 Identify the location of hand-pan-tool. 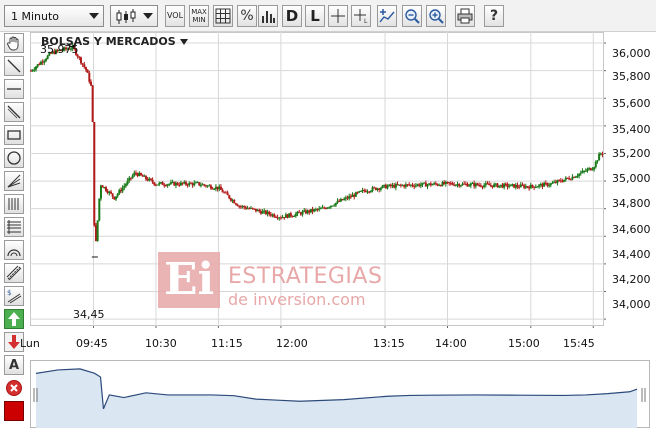
(14, 43).